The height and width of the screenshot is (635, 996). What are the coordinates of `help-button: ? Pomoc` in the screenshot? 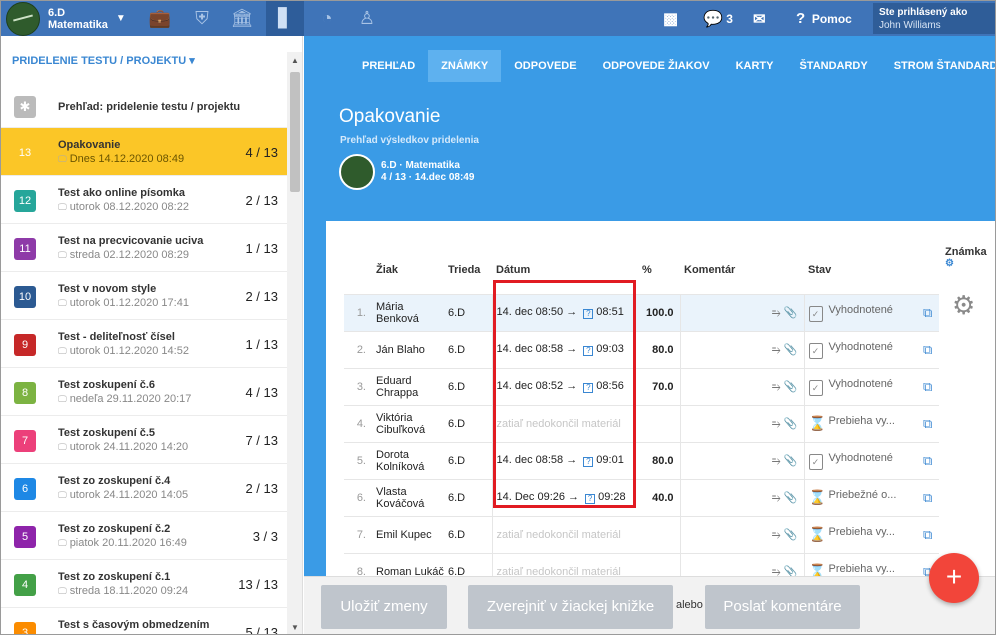 It's located at (824, 18).